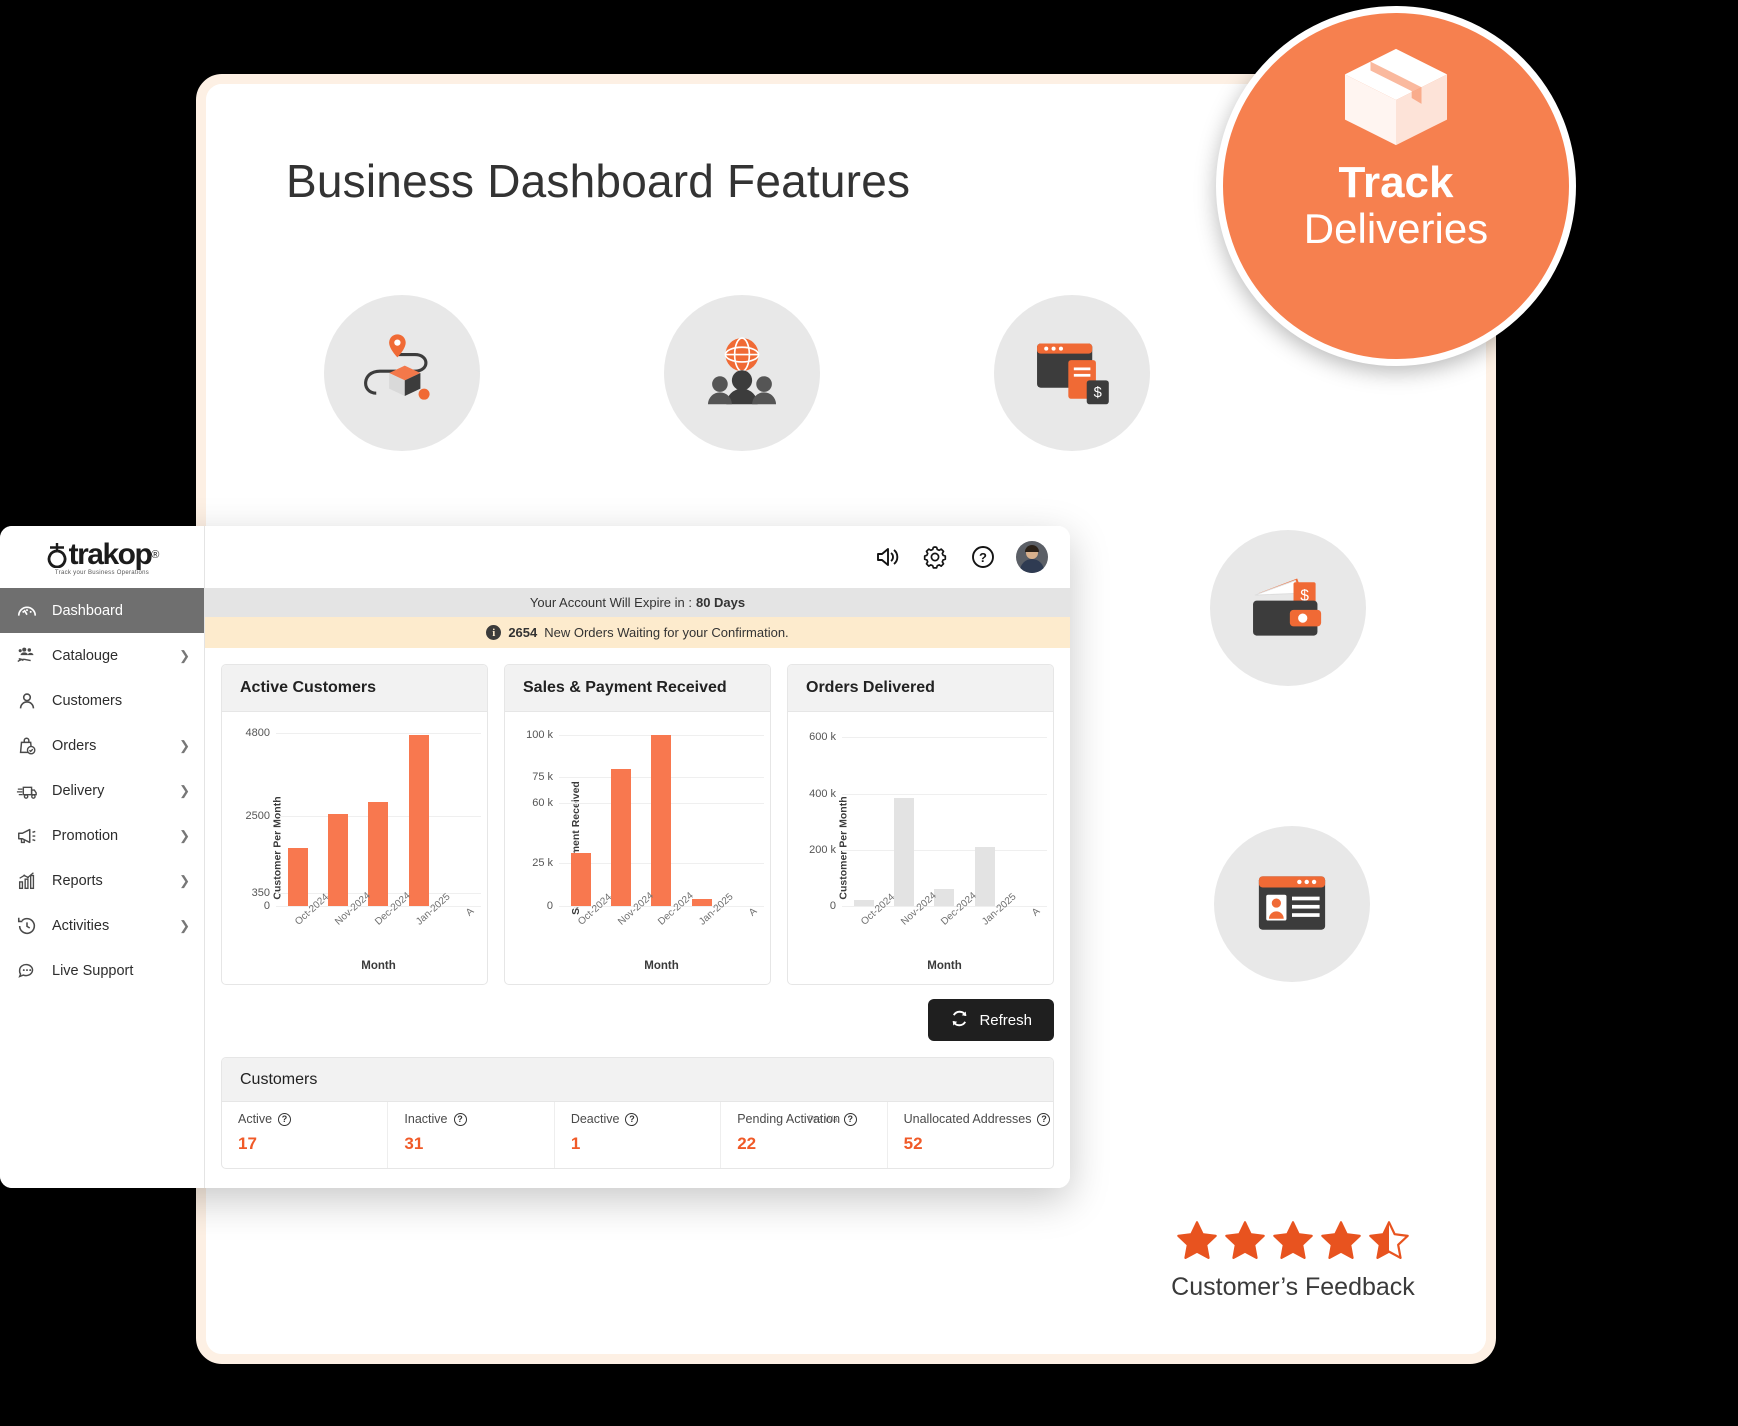 This screenshot has width=1738, height=1426. Describe the element at coordinates (991, 1020) in the screenshot. I see `refresh-button: Refresh` at that location.